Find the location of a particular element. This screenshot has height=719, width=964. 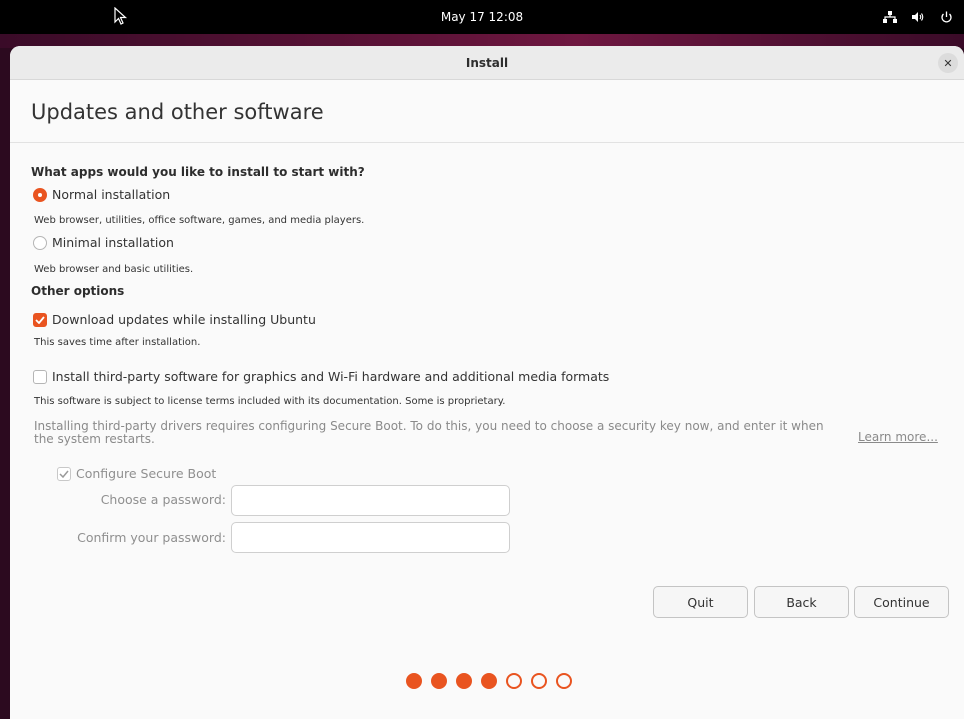

volume-icon is located at coordinates (918, 17).